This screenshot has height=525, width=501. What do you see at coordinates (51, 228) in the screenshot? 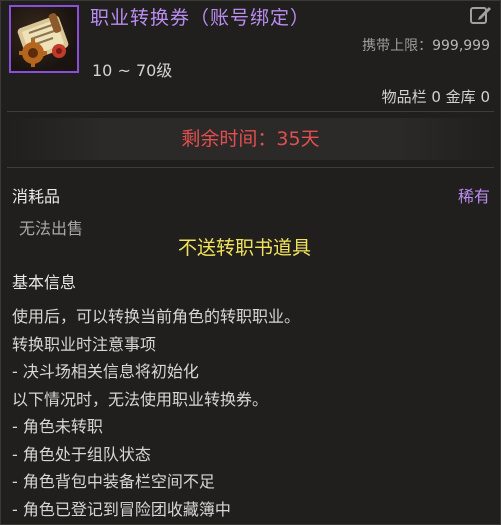
I see `trade-restriction: 无法出售` at bounding box center [51, 228].